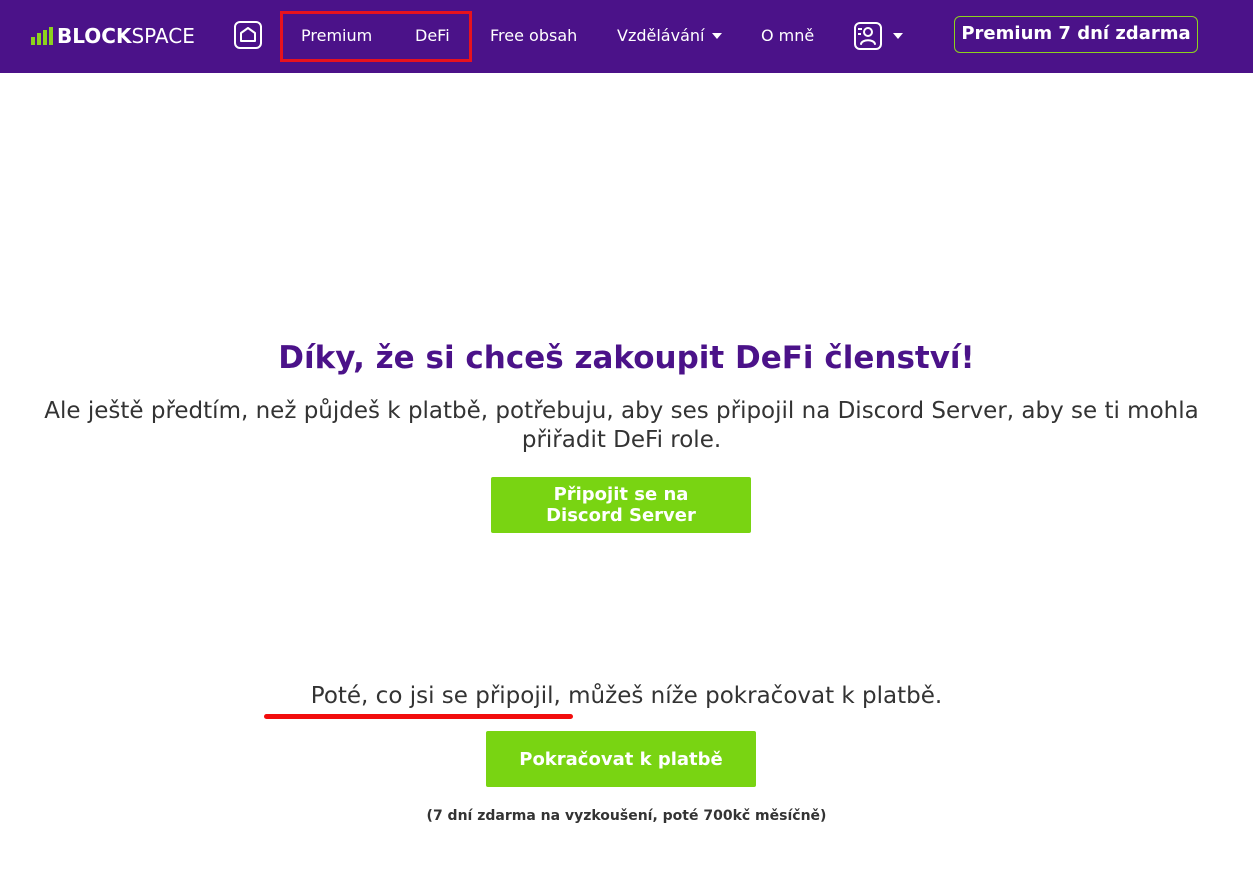 The width and height of the screenshot is (1253, 882). What do you see at coordinates (533, 36) in the screenshot?
I see `nav-link-free-content: Free obsah` at bounding box center [533, 36].